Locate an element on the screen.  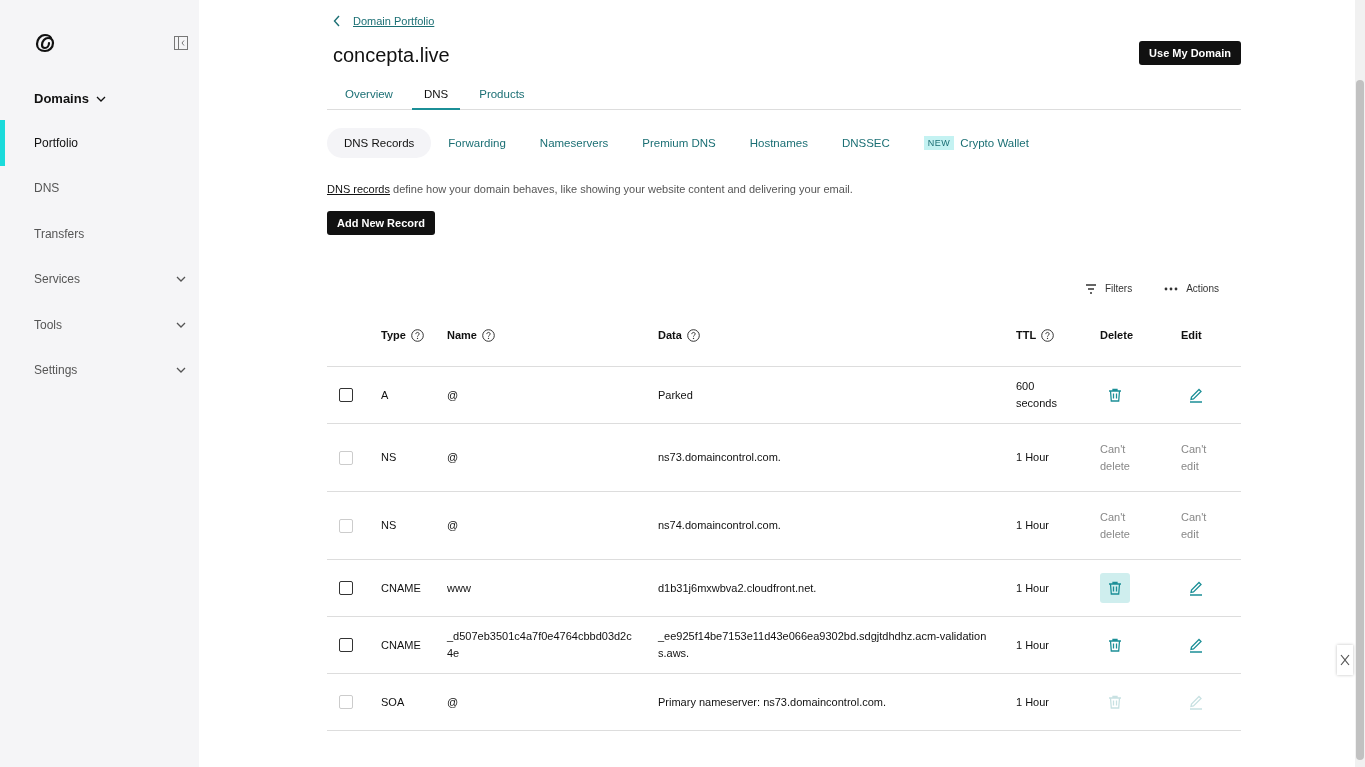
record-name: www is located at coordinates (459, 587).